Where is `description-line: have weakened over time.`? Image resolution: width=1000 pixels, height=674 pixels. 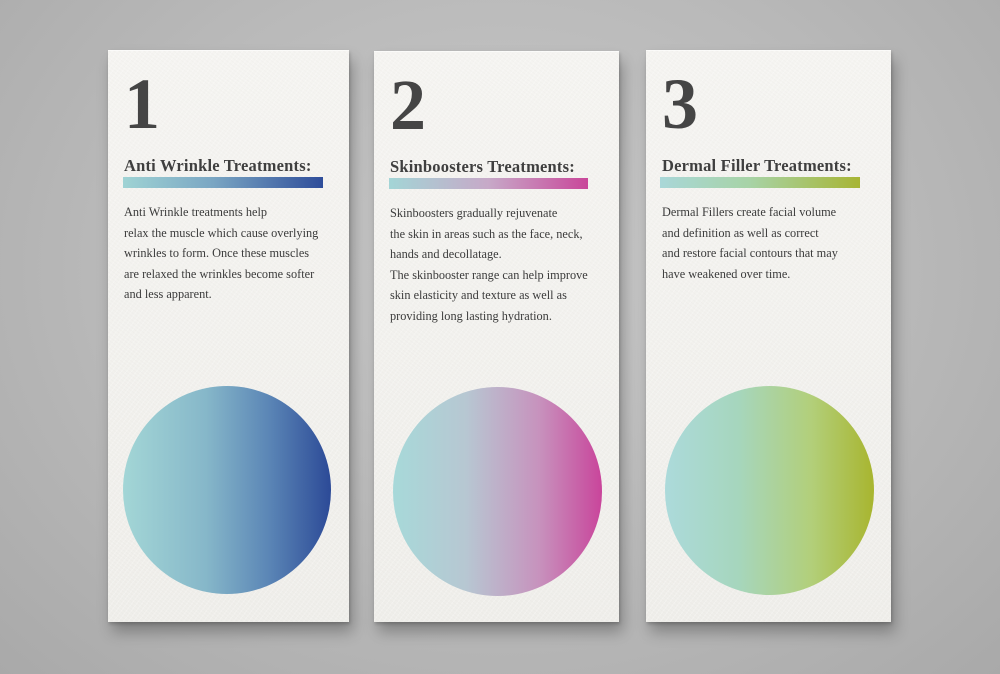 description-line: have weakened over time. is located at coordinates (726, 273).